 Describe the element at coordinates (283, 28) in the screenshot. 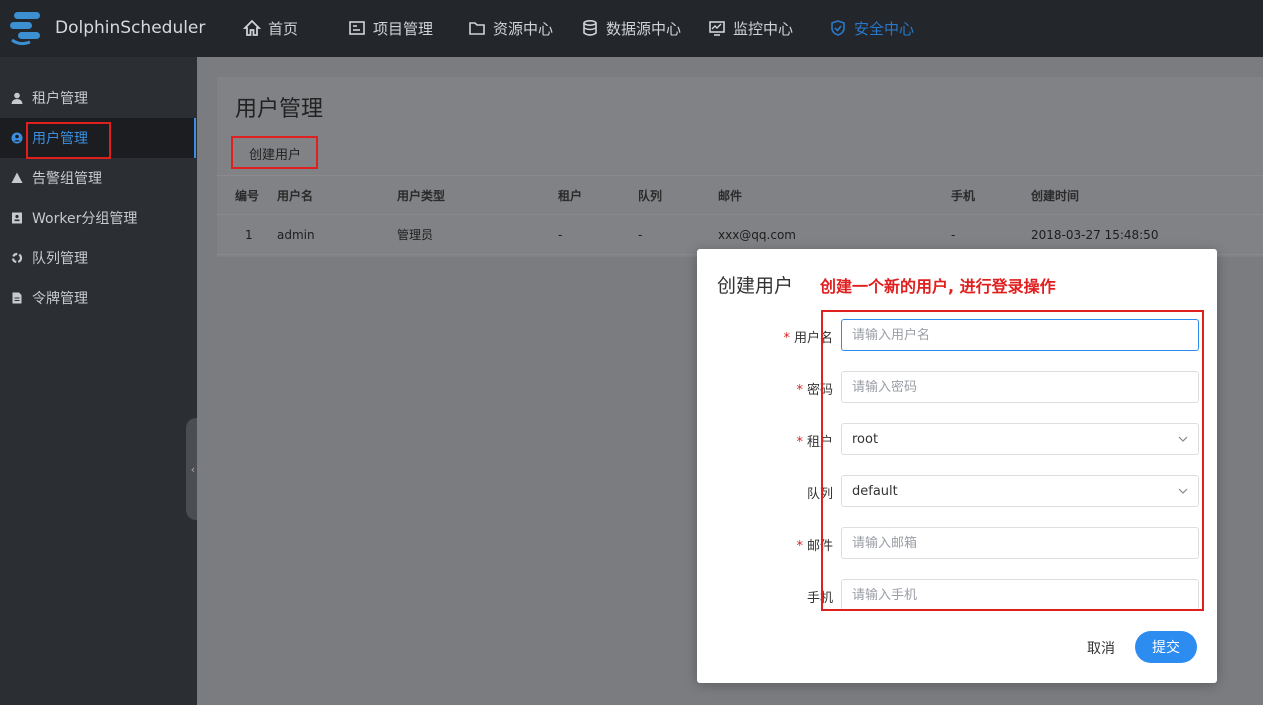

I see `nav-home-label: 首页` at that location.